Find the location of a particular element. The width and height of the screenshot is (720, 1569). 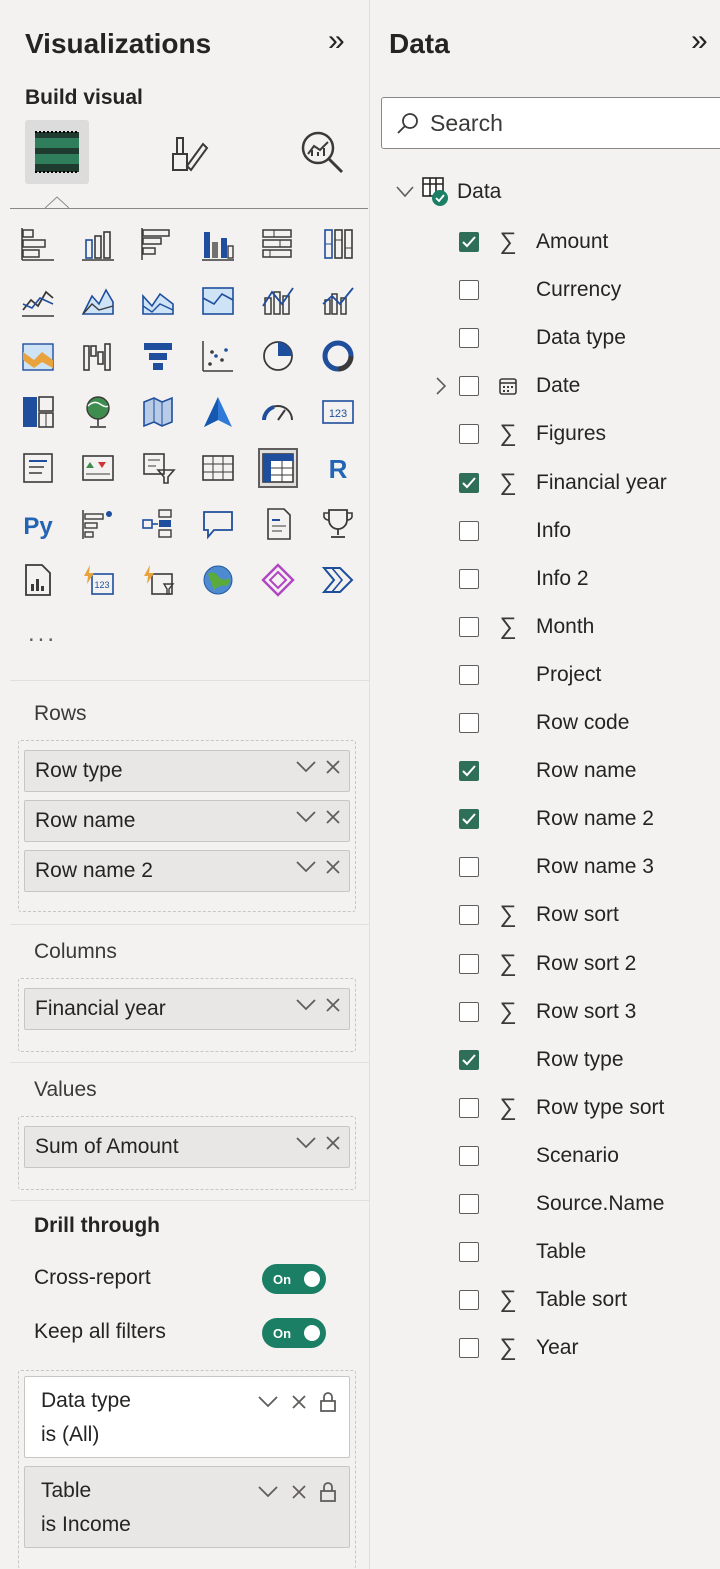

decomposition-tree-icon is located at coordinates (158, 524).